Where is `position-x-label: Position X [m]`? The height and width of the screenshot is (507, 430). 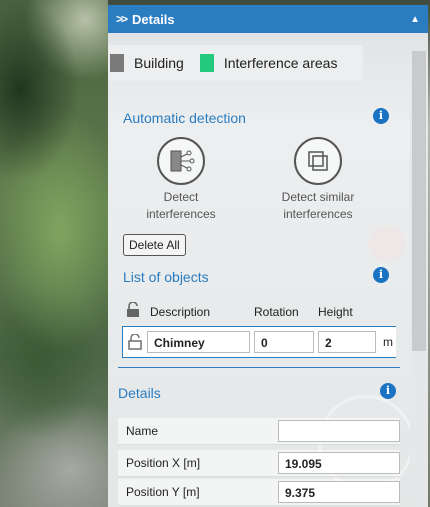
position-x-label: Position X [m] is located at coordinates (163, 463).